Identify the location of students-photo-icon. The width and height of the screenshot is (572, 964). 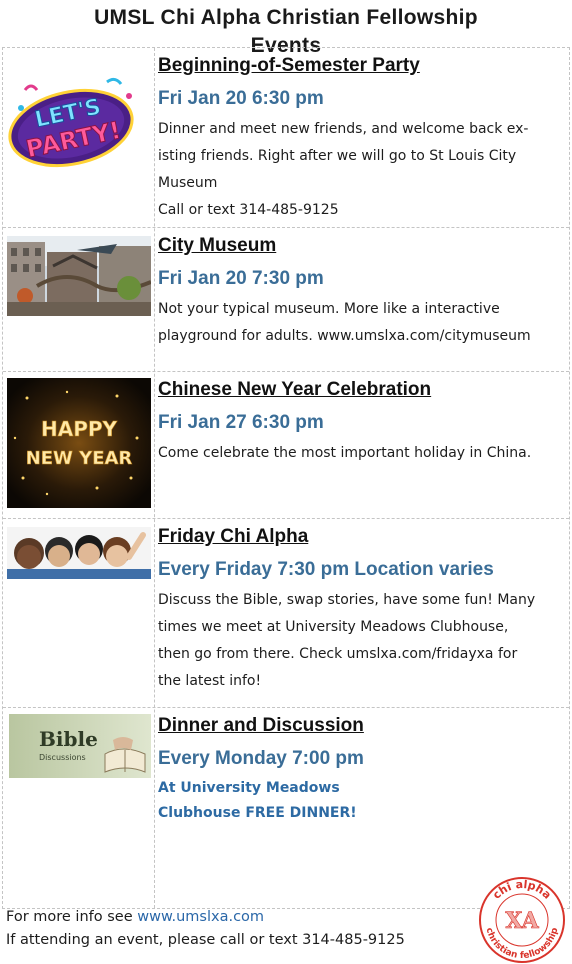
(79, 553).